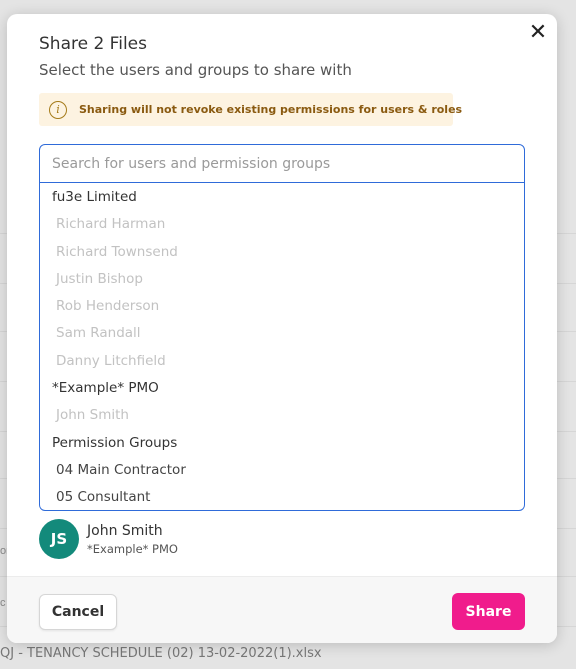 The image size is (576, 669). Describe the element at coordinates (108, 306) in the screenshot. I see `dropdown-option-disabled: Rob Henderson` at that location.